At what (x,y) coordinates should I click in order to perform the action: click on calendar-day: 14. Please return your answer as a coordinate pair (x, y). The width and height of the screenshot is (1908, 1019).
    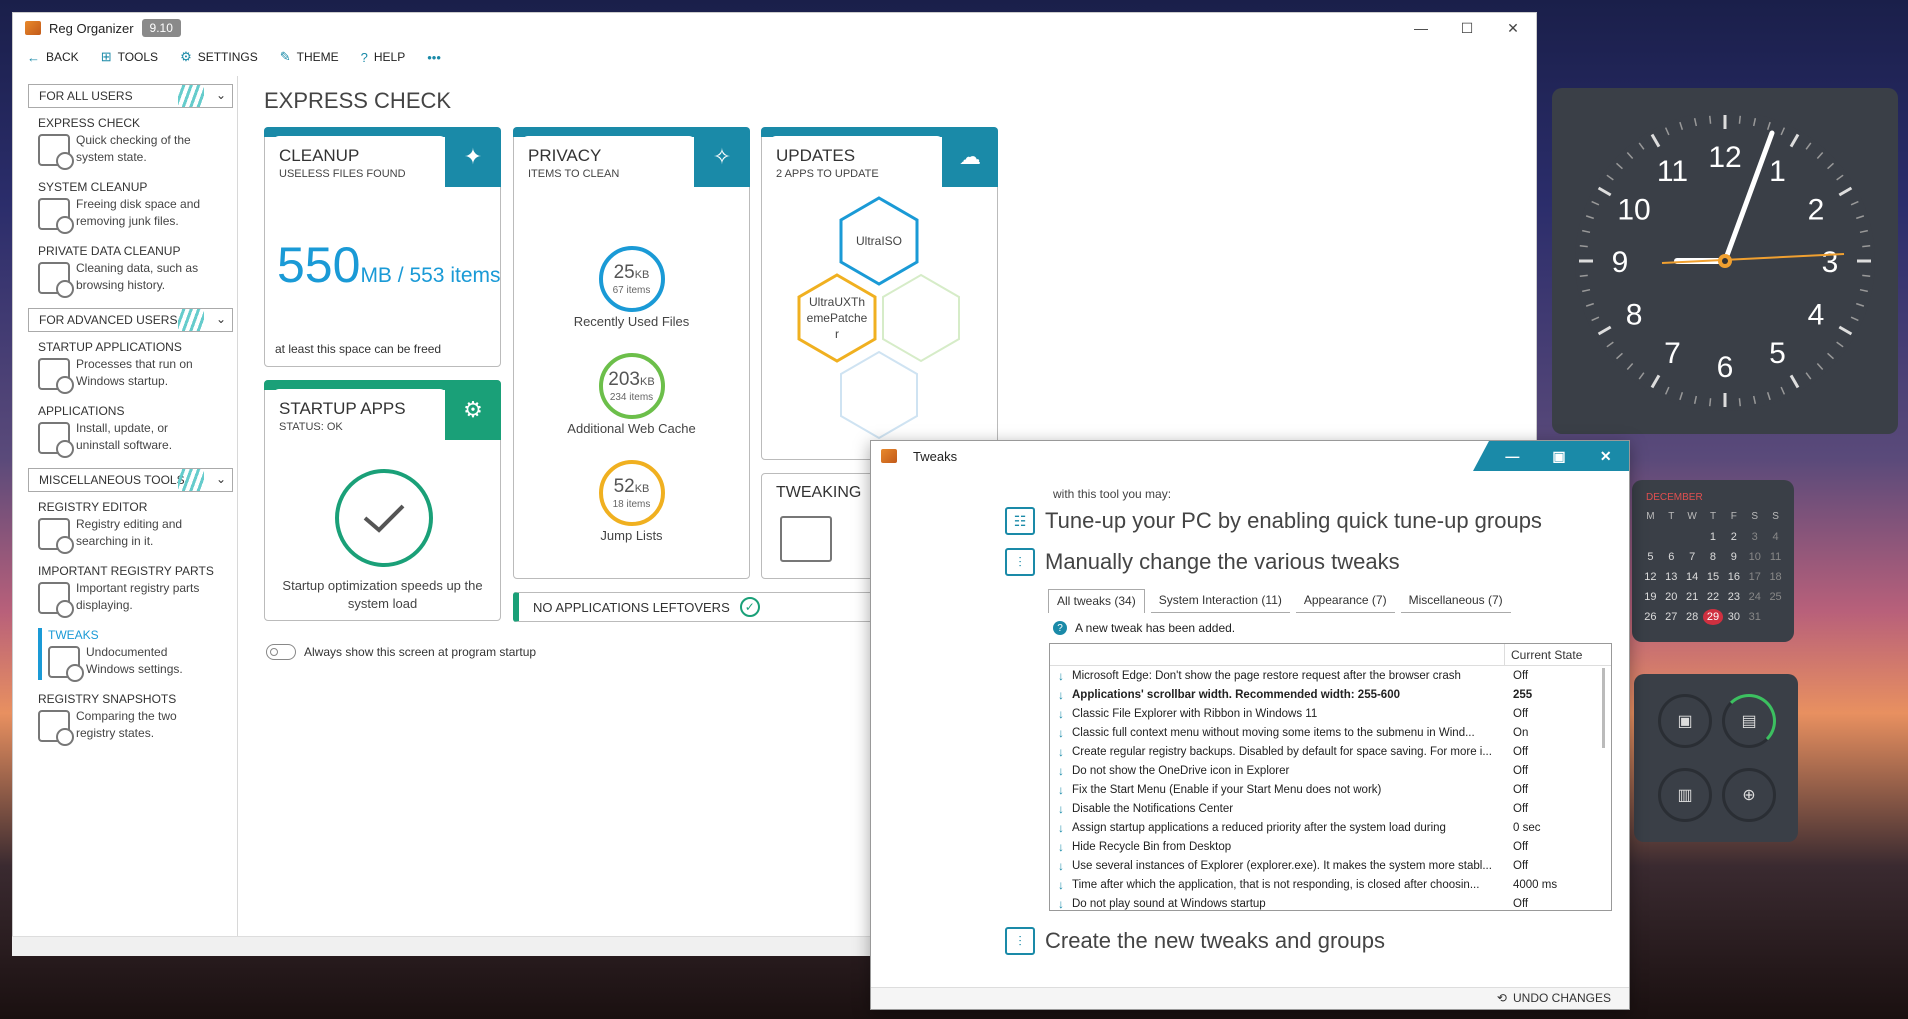
    Looking at the image, I should click on (1692, 577).